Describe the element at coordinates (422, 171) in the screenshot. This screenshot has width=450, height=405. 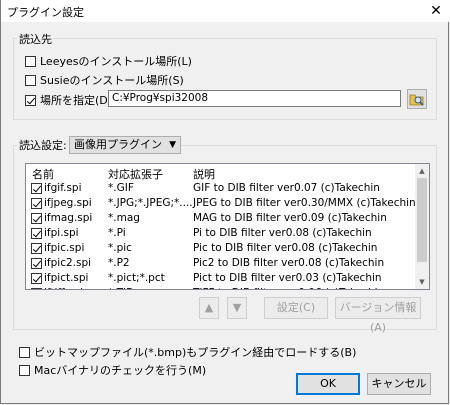
I see `scroll-up-icon: ▲` at that location.